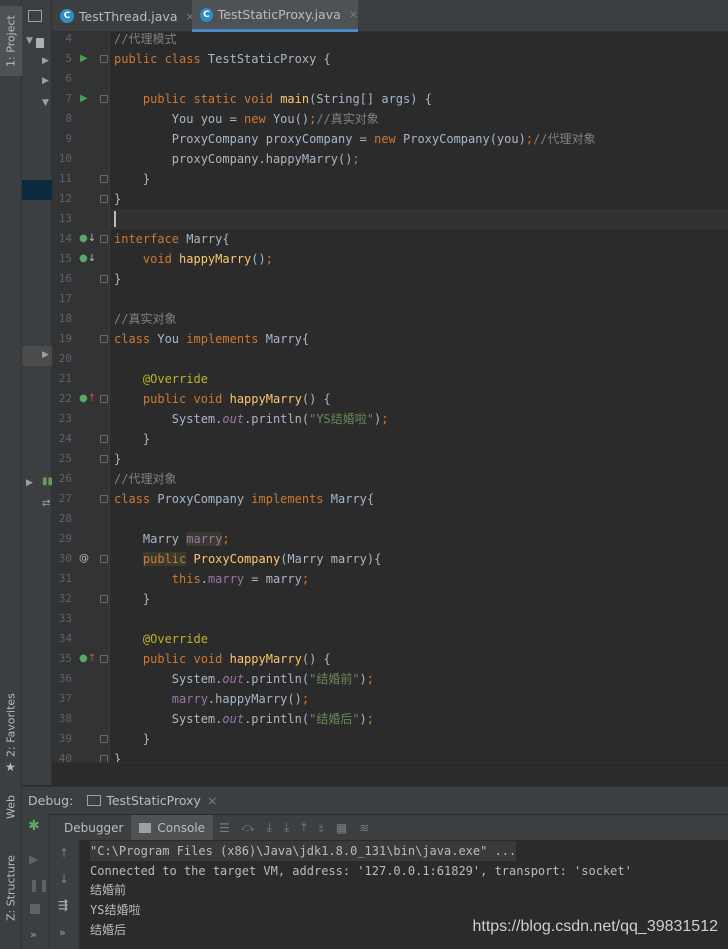 This screenshot has height=949, width=728. I want to click on selected-tree-row, so click(37, 190).